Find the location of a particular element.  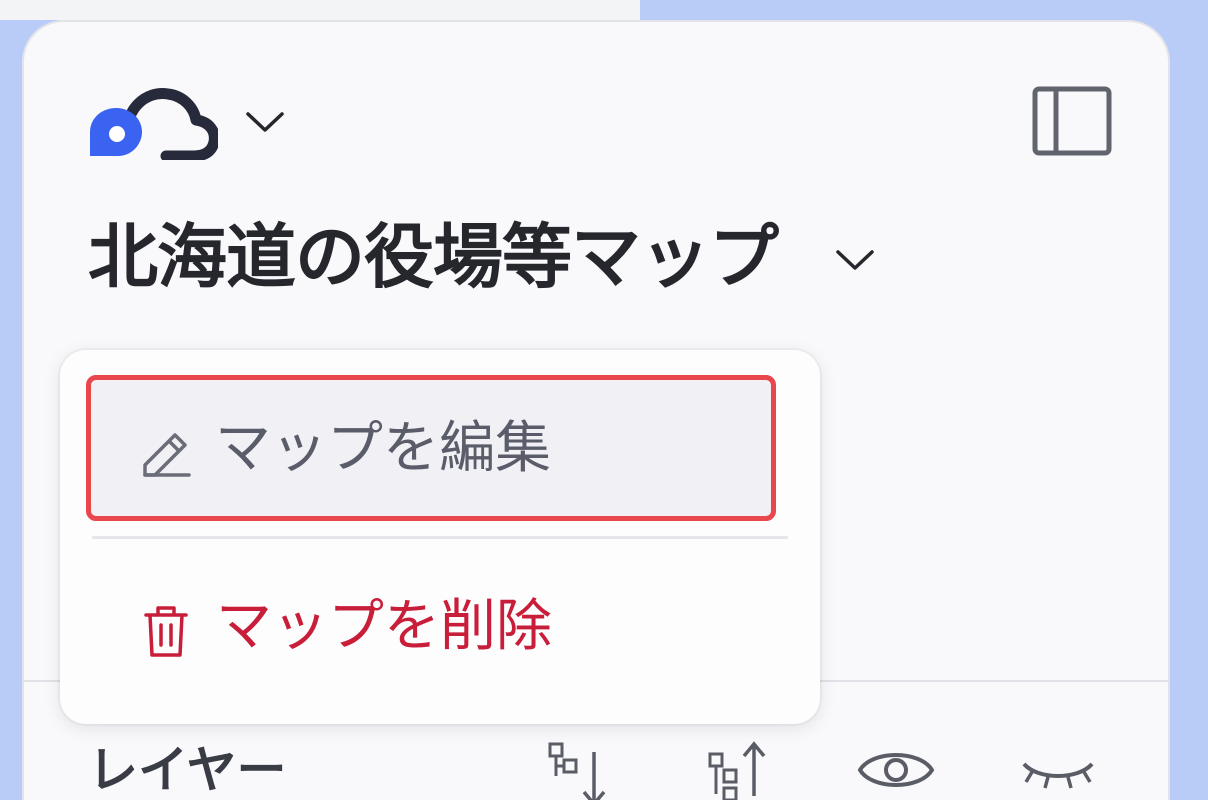

eye-icon is located at coordinates (896, 770).